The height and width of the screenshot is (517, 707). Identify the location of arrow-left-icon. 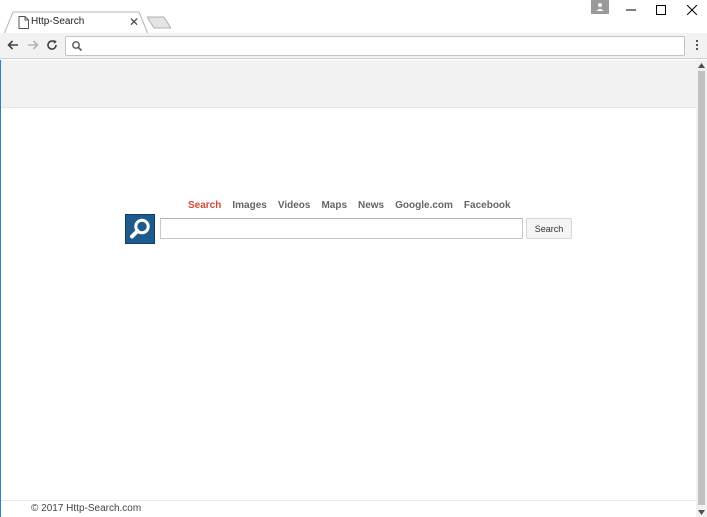
(12, 45).